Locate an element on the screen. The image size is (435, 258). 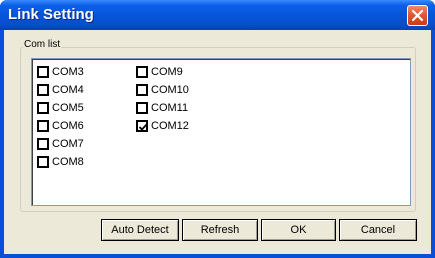
cancel-button: Cancel is located at coordinates (378, 230).